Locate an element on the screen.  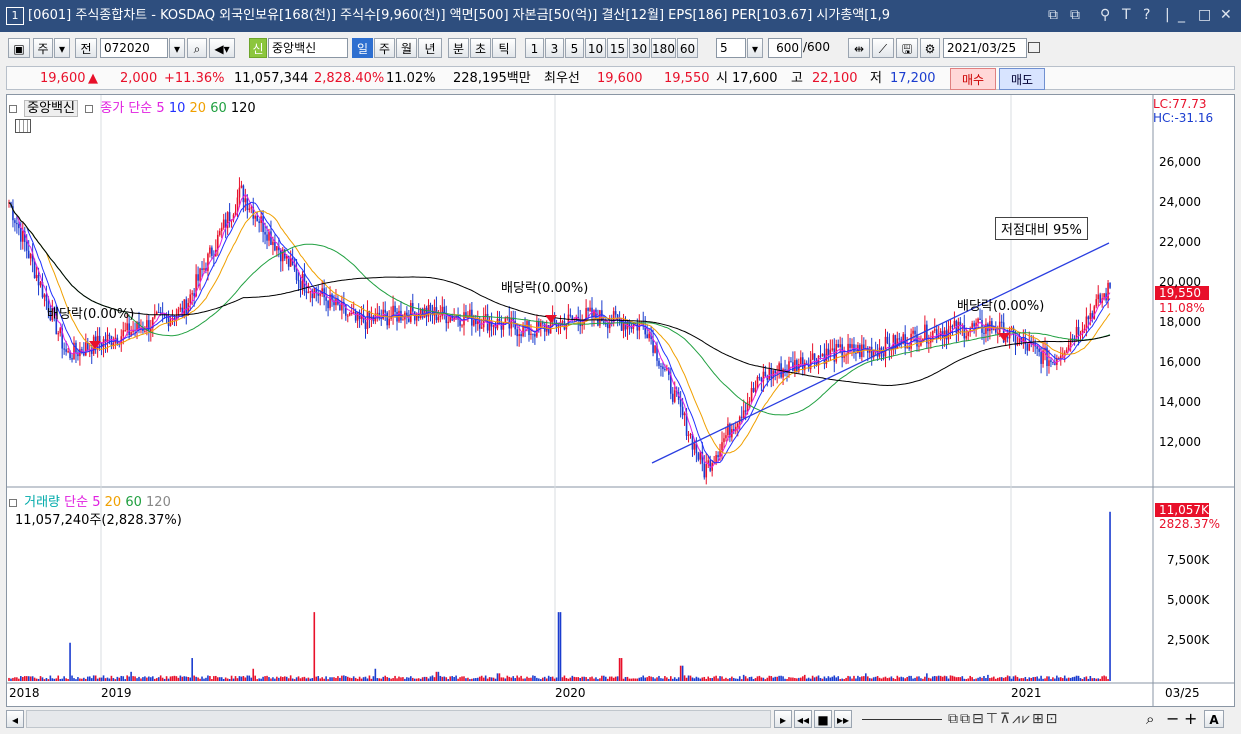
tab-month: 월 is located at coordinates (406, 48).